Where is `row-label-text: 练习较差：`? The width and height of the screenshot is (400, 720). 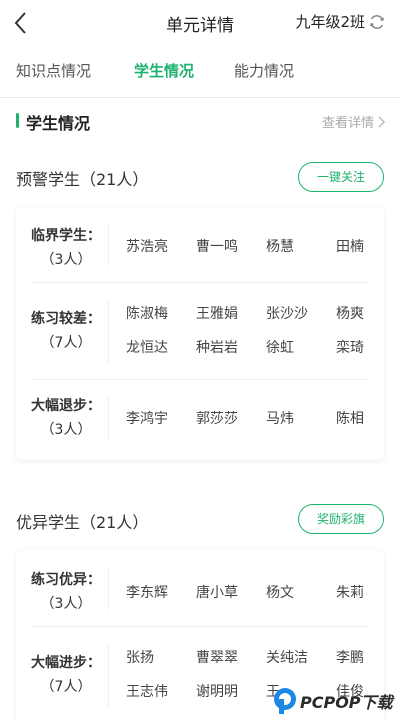
row-label-text: 练习较差： is located at coordinates (66, 319).